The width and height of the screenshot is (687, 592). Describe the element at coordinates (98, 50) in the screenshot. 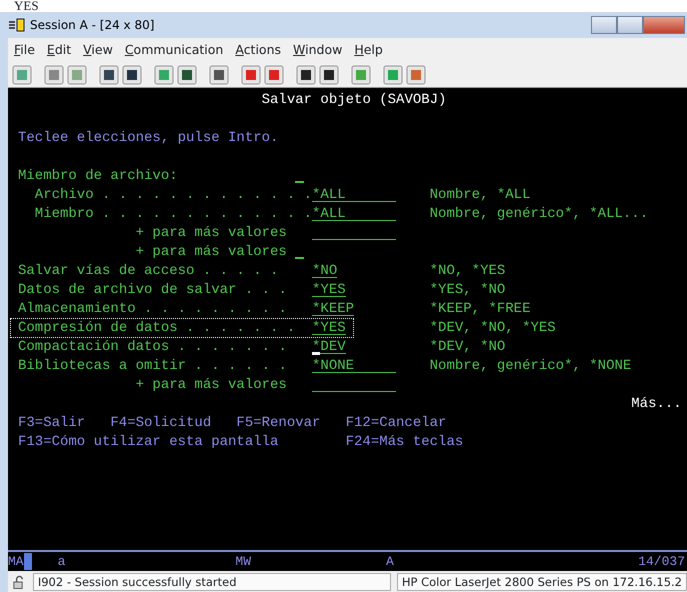

I see `menu-item: View` at that location.